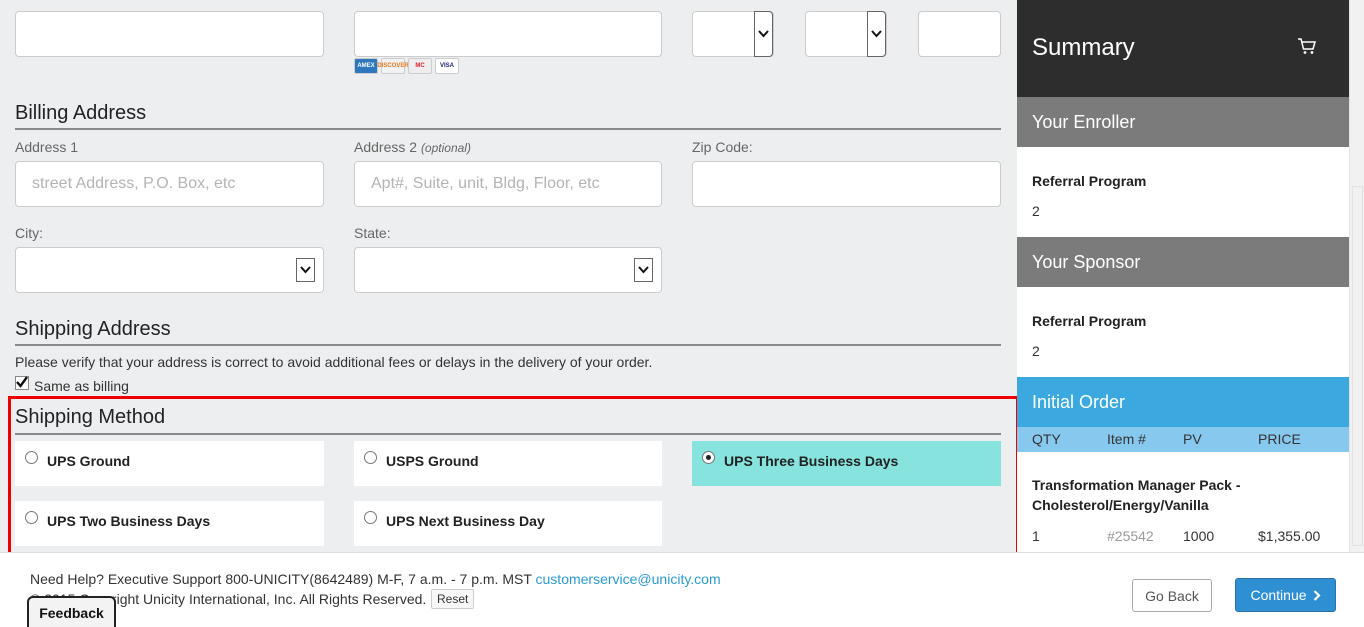 Image resolution: width=1364 pixels, height=627 pixels. What do you see at coordinates (1317, 595) in the screenshot?
I see `chevron-right-icon` at bounding box center [1317, 595].